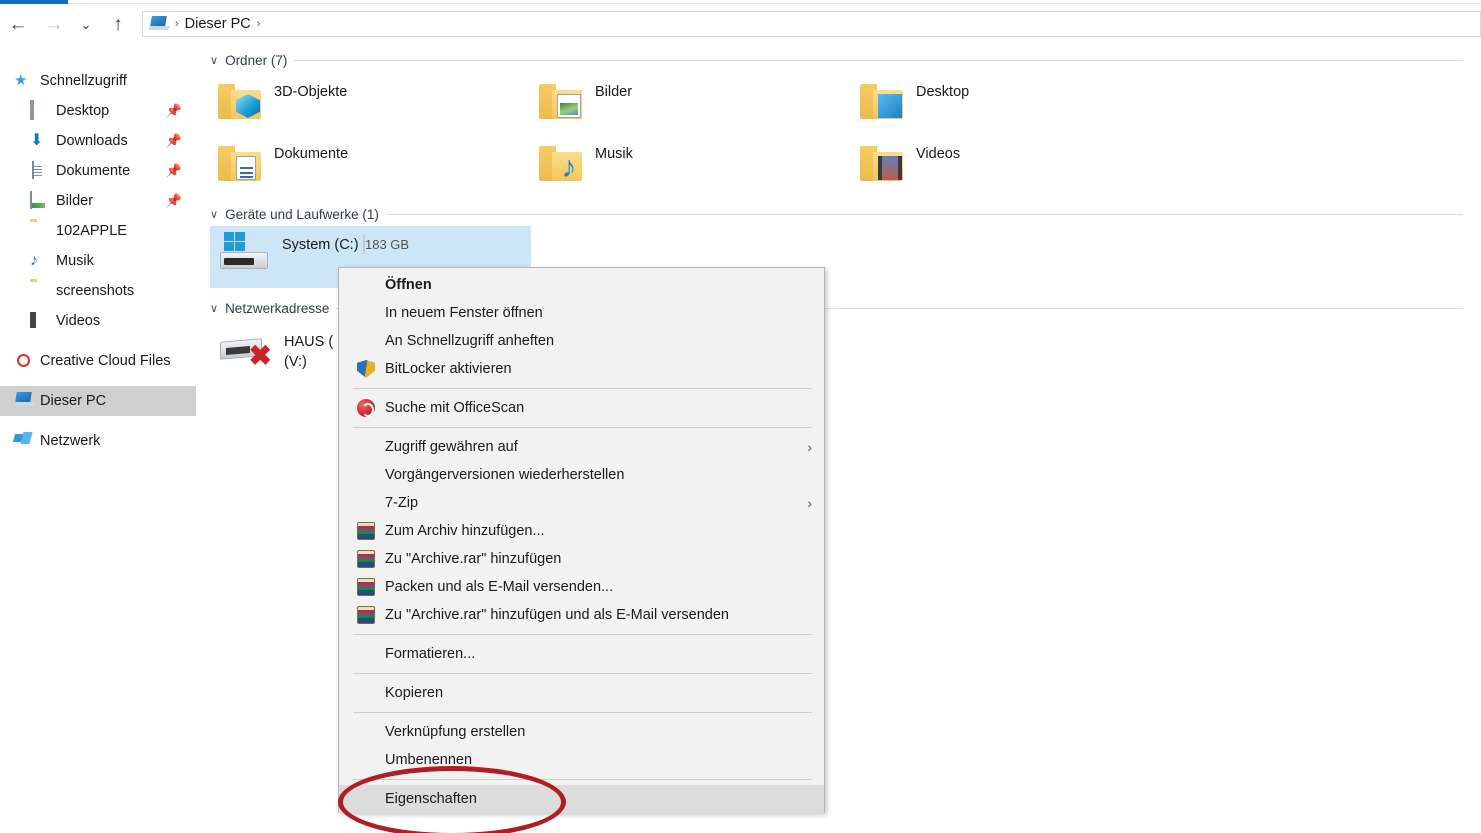 The image size is (1481, 833). I want to click on menu-item-zugriff-gewaehren-auf: Zugriff gewähren auf ›, so click(581, 447).